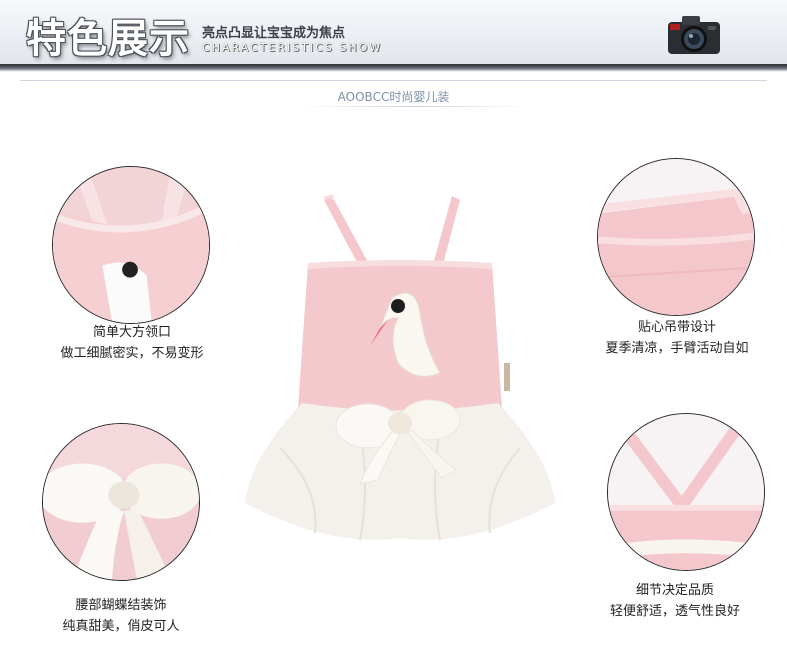 Image resolution: width=787 pixels, height=669 pixels. Describe the element at coordinates (274, 33) in the screenshot. I see `section-subtitle-cn: 亮点凸显让宝宝成为焦点` at that location.